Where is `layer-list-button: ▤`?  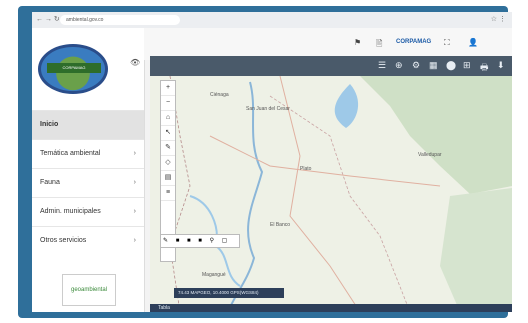 layer-list-button: ▤ is located at coordinates (168, 178).